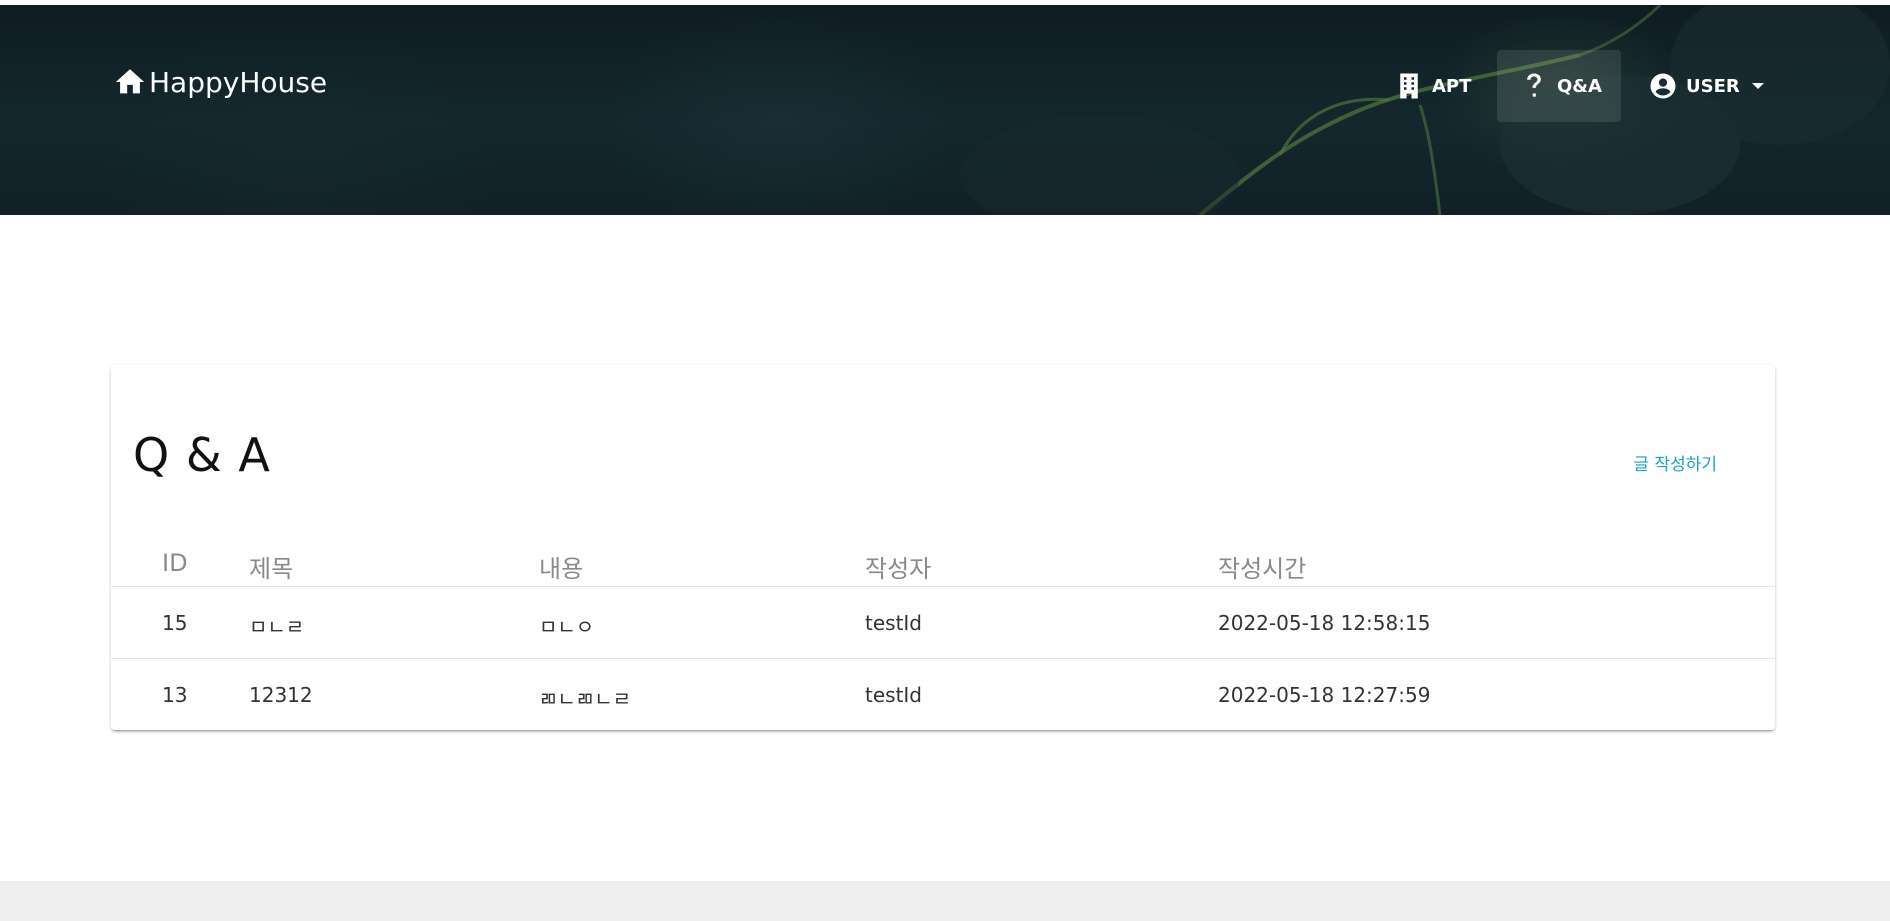  What do you see at coordinates (202, 455) in the screenshot?
I see `page-title: Q & A` at bounding box center [202, 455].